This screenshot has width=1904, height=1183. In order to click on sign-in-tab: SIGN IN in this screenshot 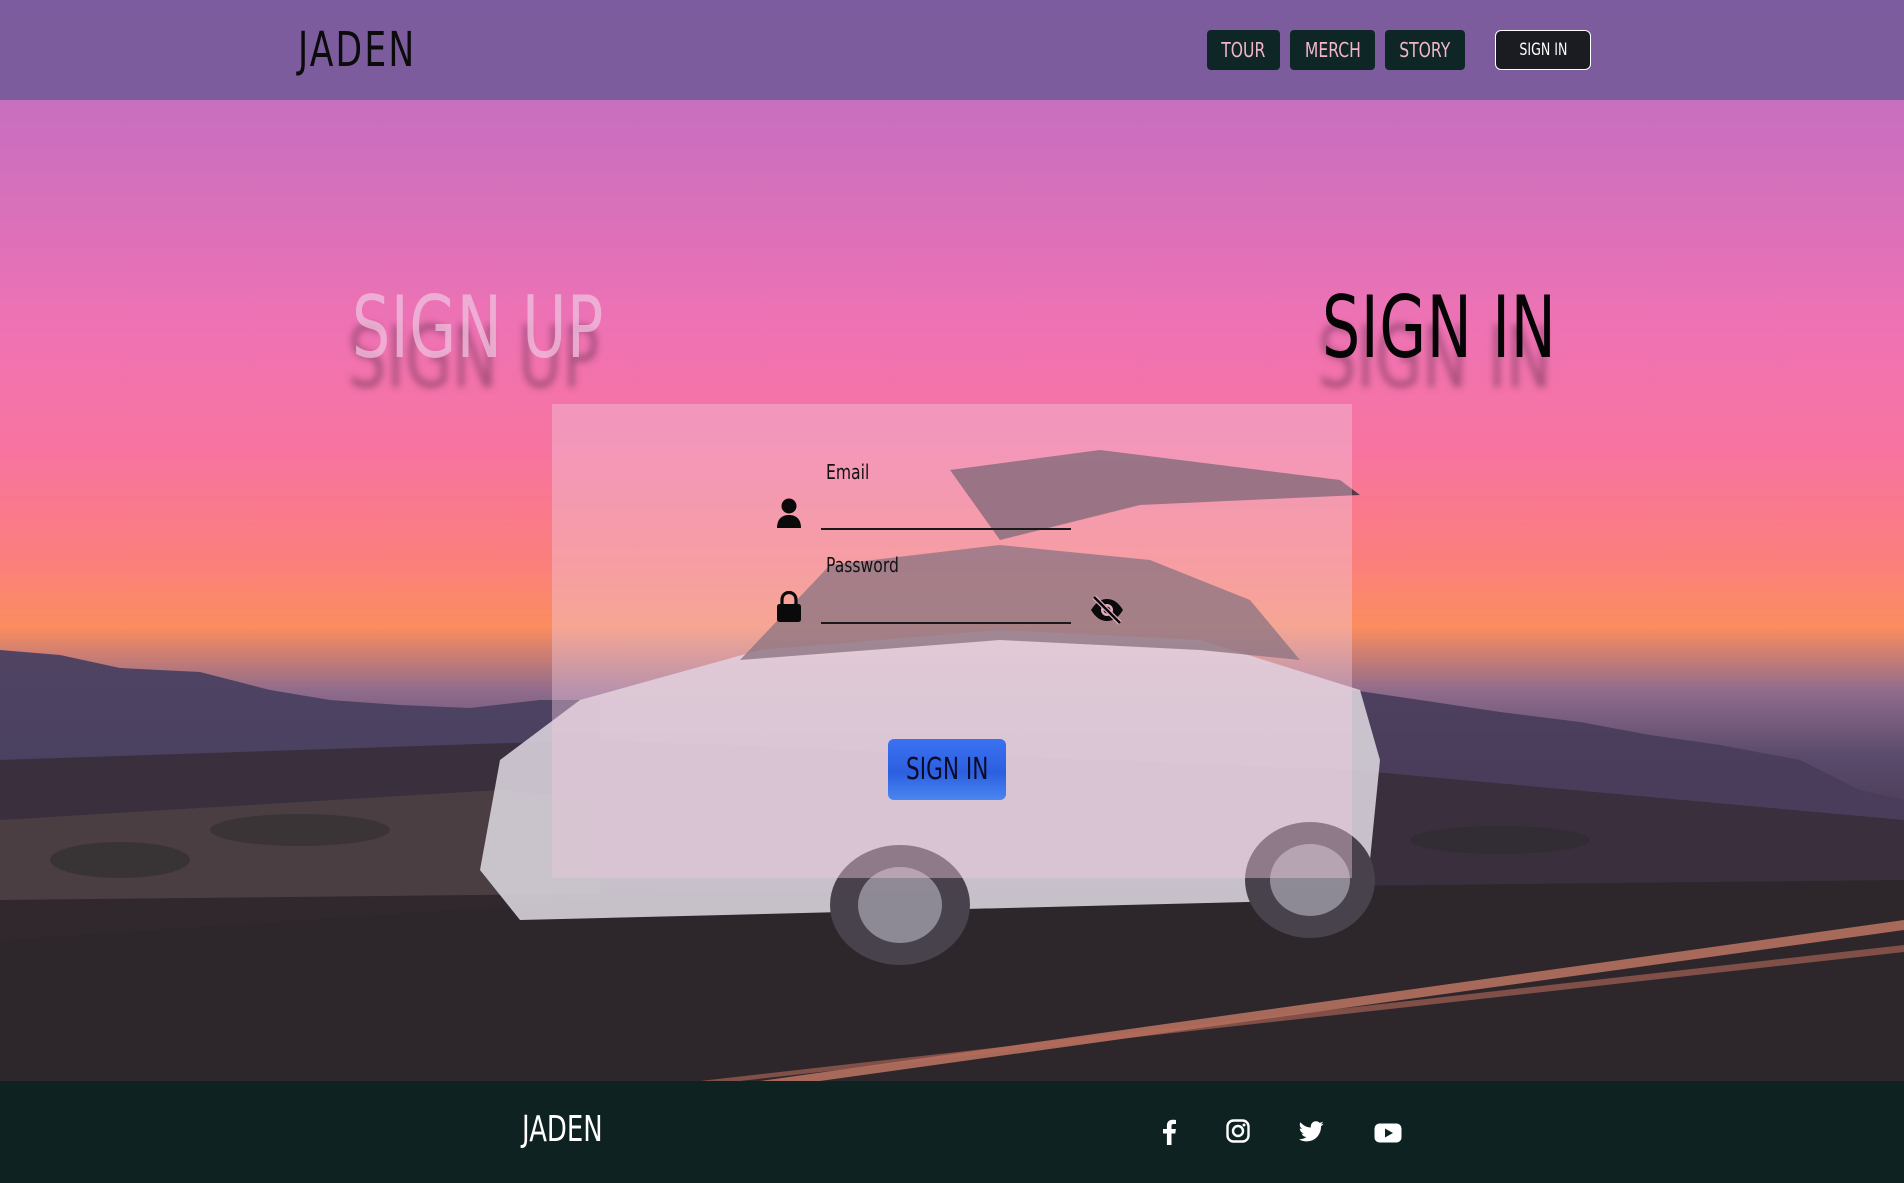, I will do `click(1439, 328)`.